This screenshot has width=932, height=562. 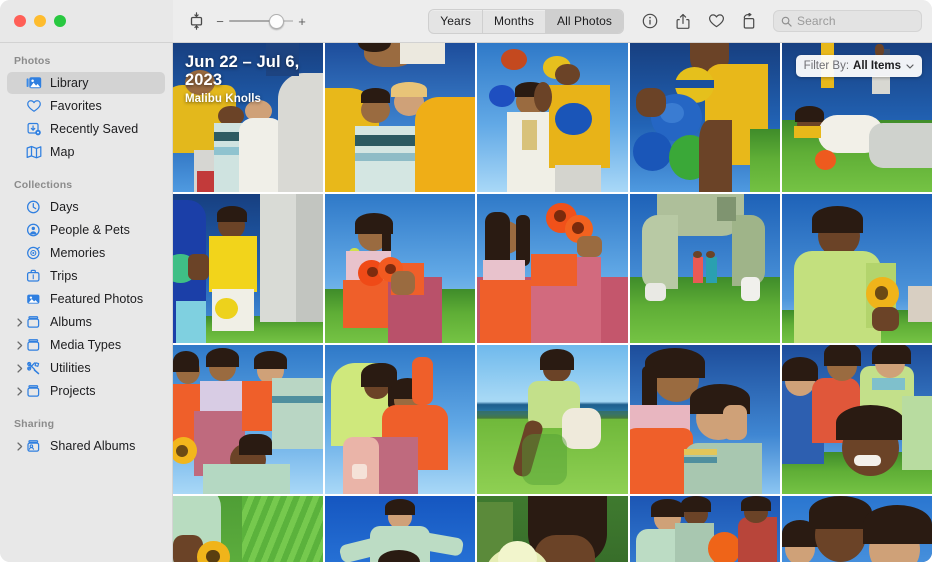 I want to click on person-circle-icon, so click(x=35, y=230).